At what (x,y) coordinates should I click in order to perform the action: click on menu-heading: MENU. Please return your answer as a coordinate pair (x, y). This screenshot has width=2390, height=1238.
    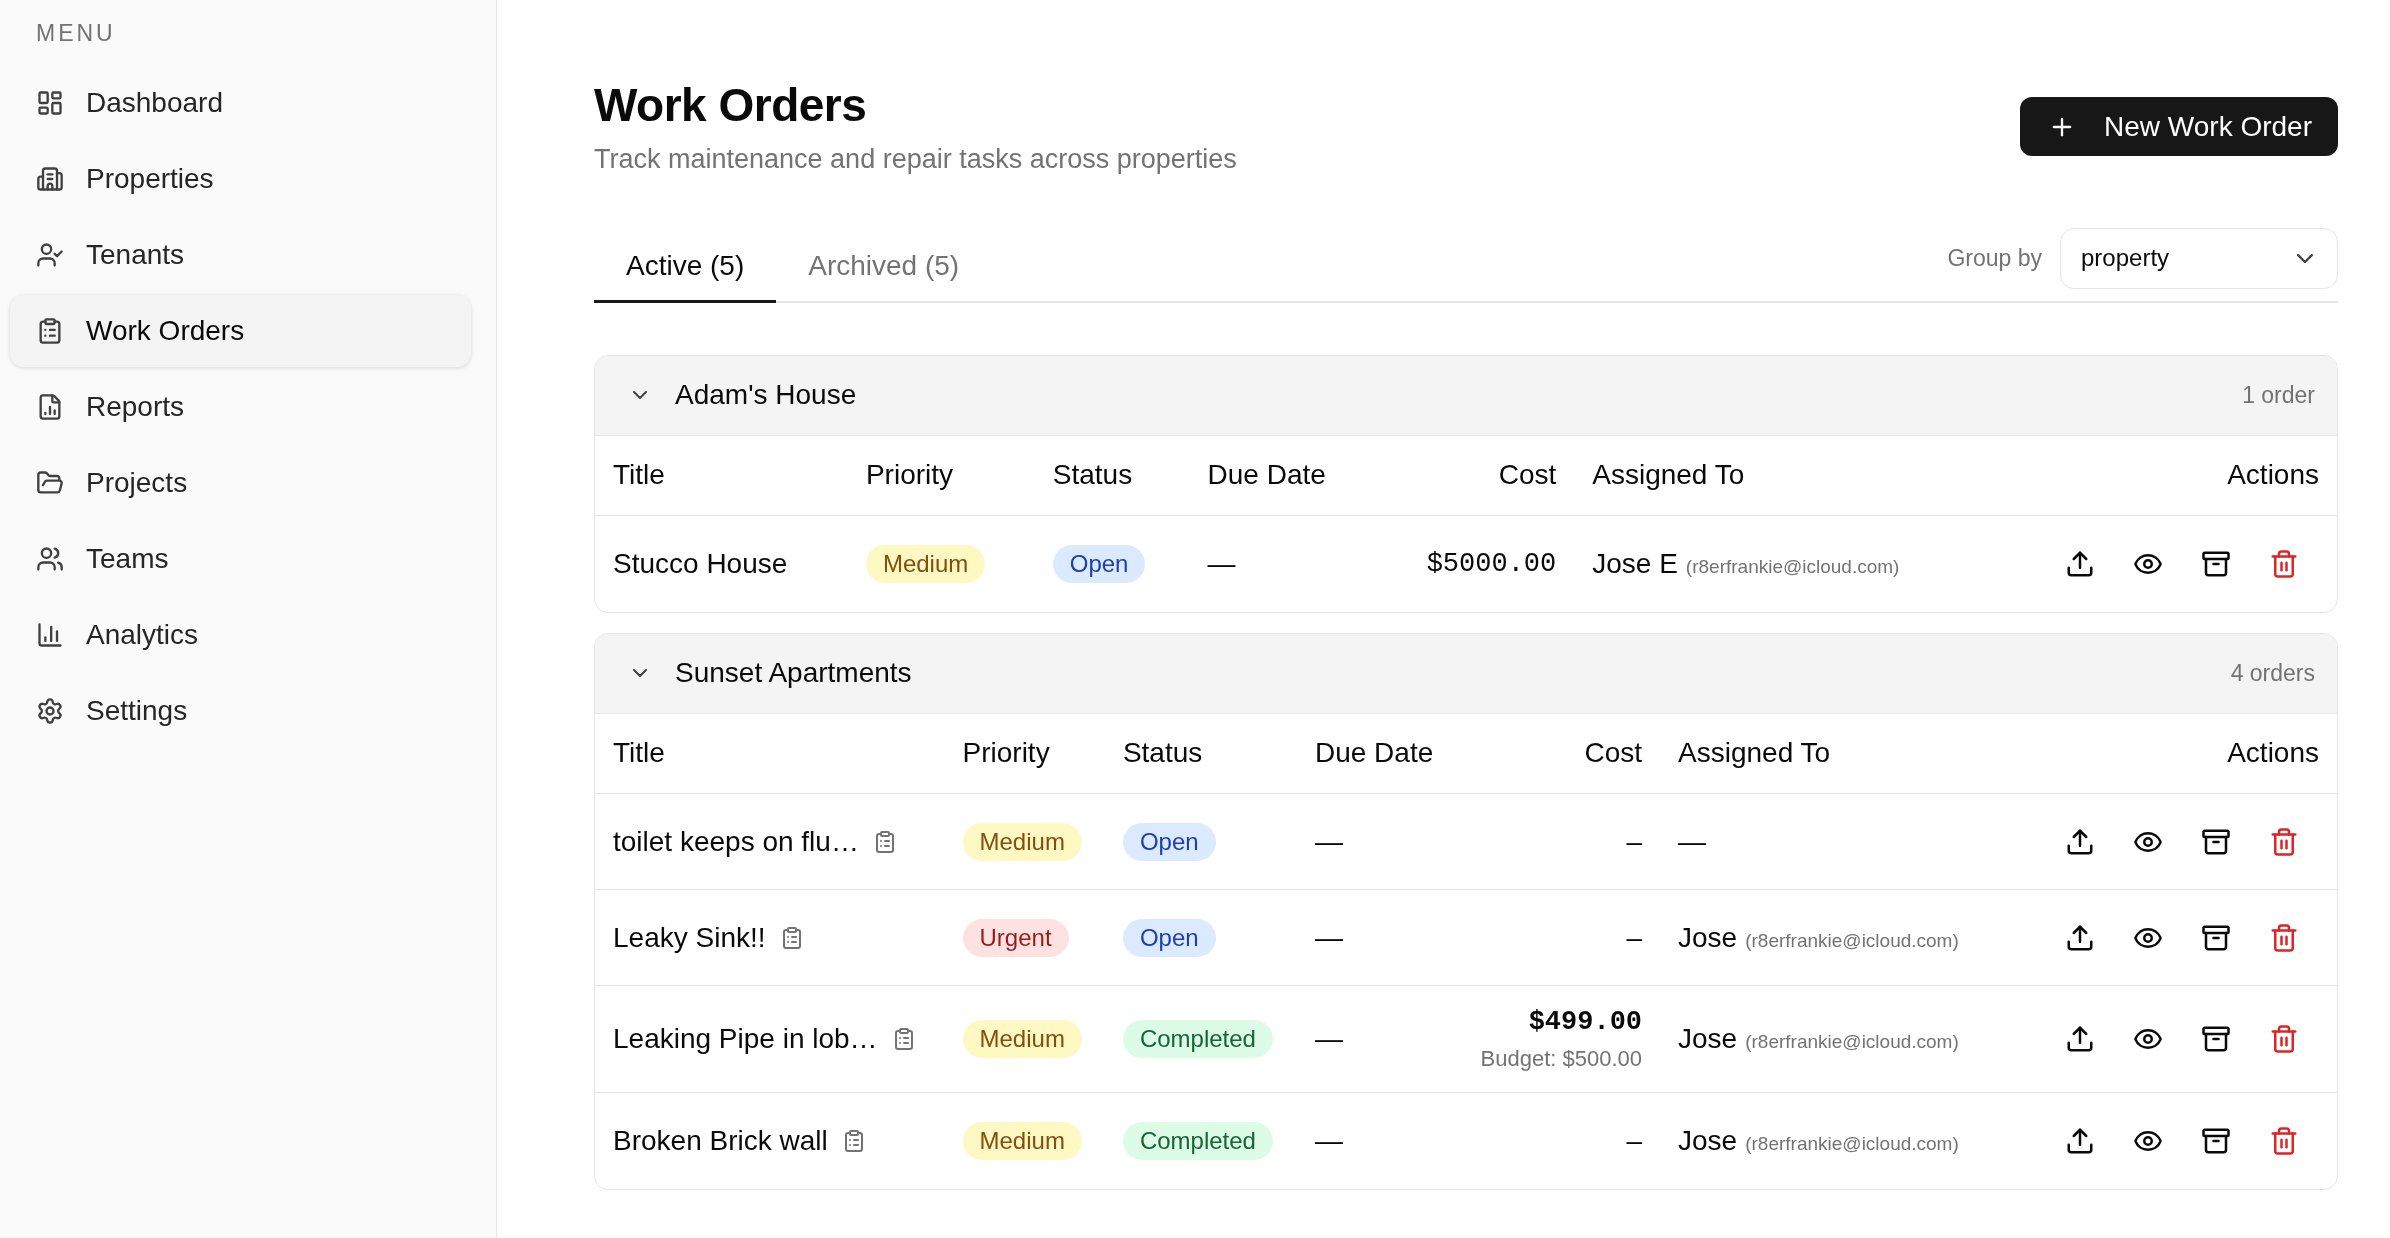
    Looking at the image, I should click on (75, 33).